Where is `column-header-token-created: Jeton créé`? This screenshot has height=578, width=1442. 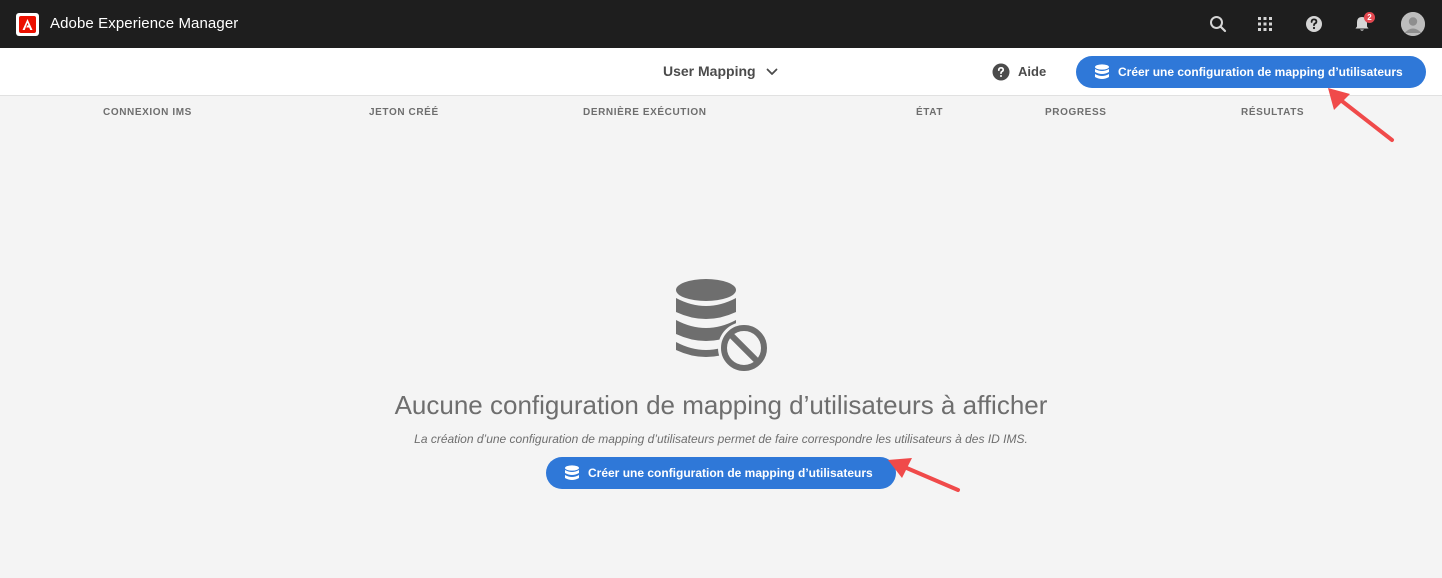
column-header-token-created: Jeton créé is located at coordinates (404, 112).